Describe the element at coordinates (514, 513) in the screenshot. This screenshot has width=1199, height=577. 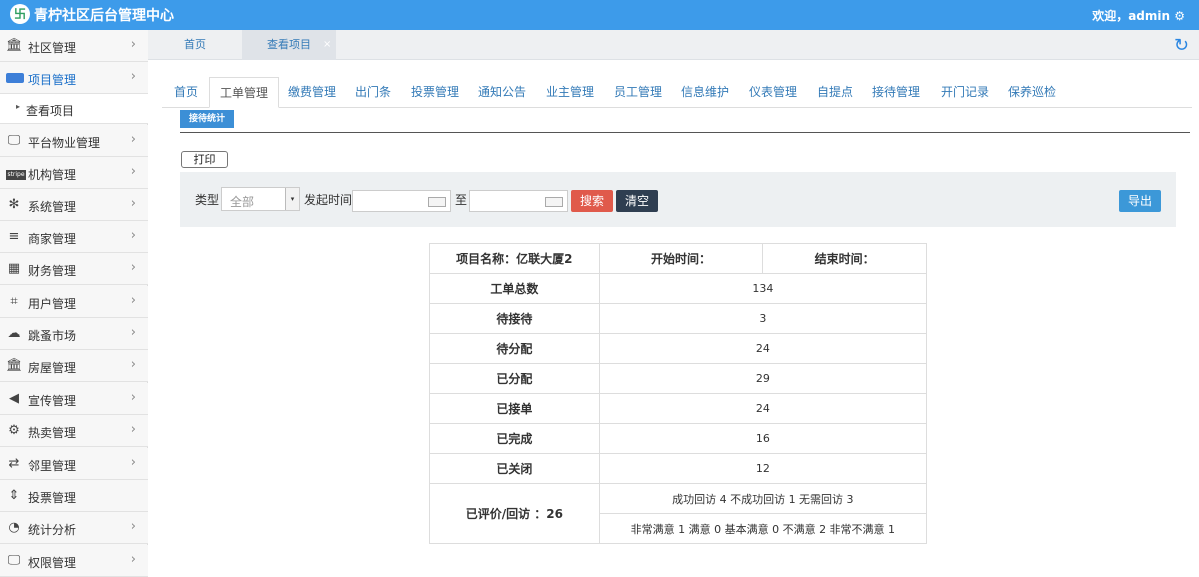
I see `evaluation-label: 已评价/回访 ：26` at that location.